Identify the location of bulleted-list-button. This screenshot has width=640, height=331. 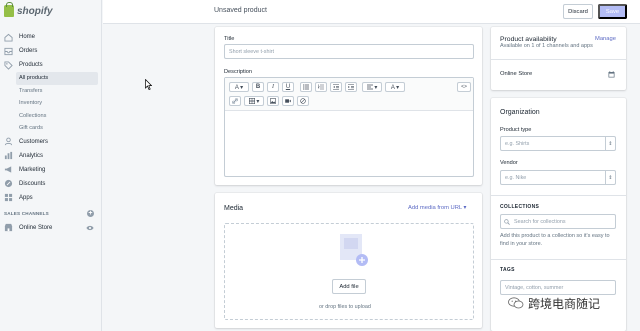
(306, 87).